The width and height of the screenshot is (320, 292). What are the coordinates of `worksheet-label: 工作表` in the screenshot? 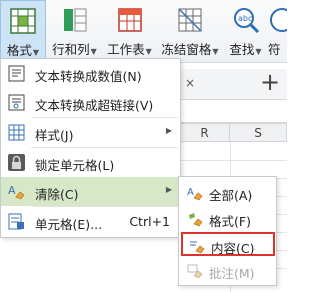 It's located at (126, 49).